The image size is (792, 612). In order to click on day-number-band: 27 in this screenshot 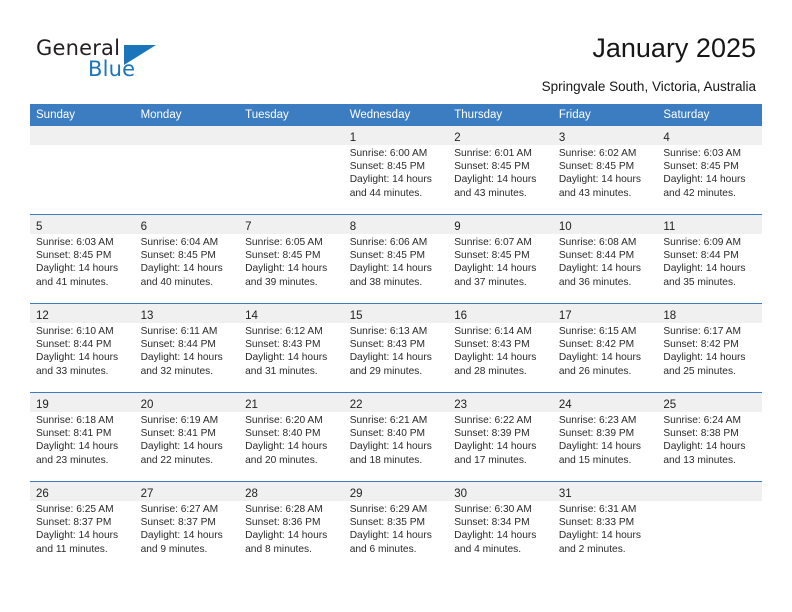, I will do `click(187, 491)`.